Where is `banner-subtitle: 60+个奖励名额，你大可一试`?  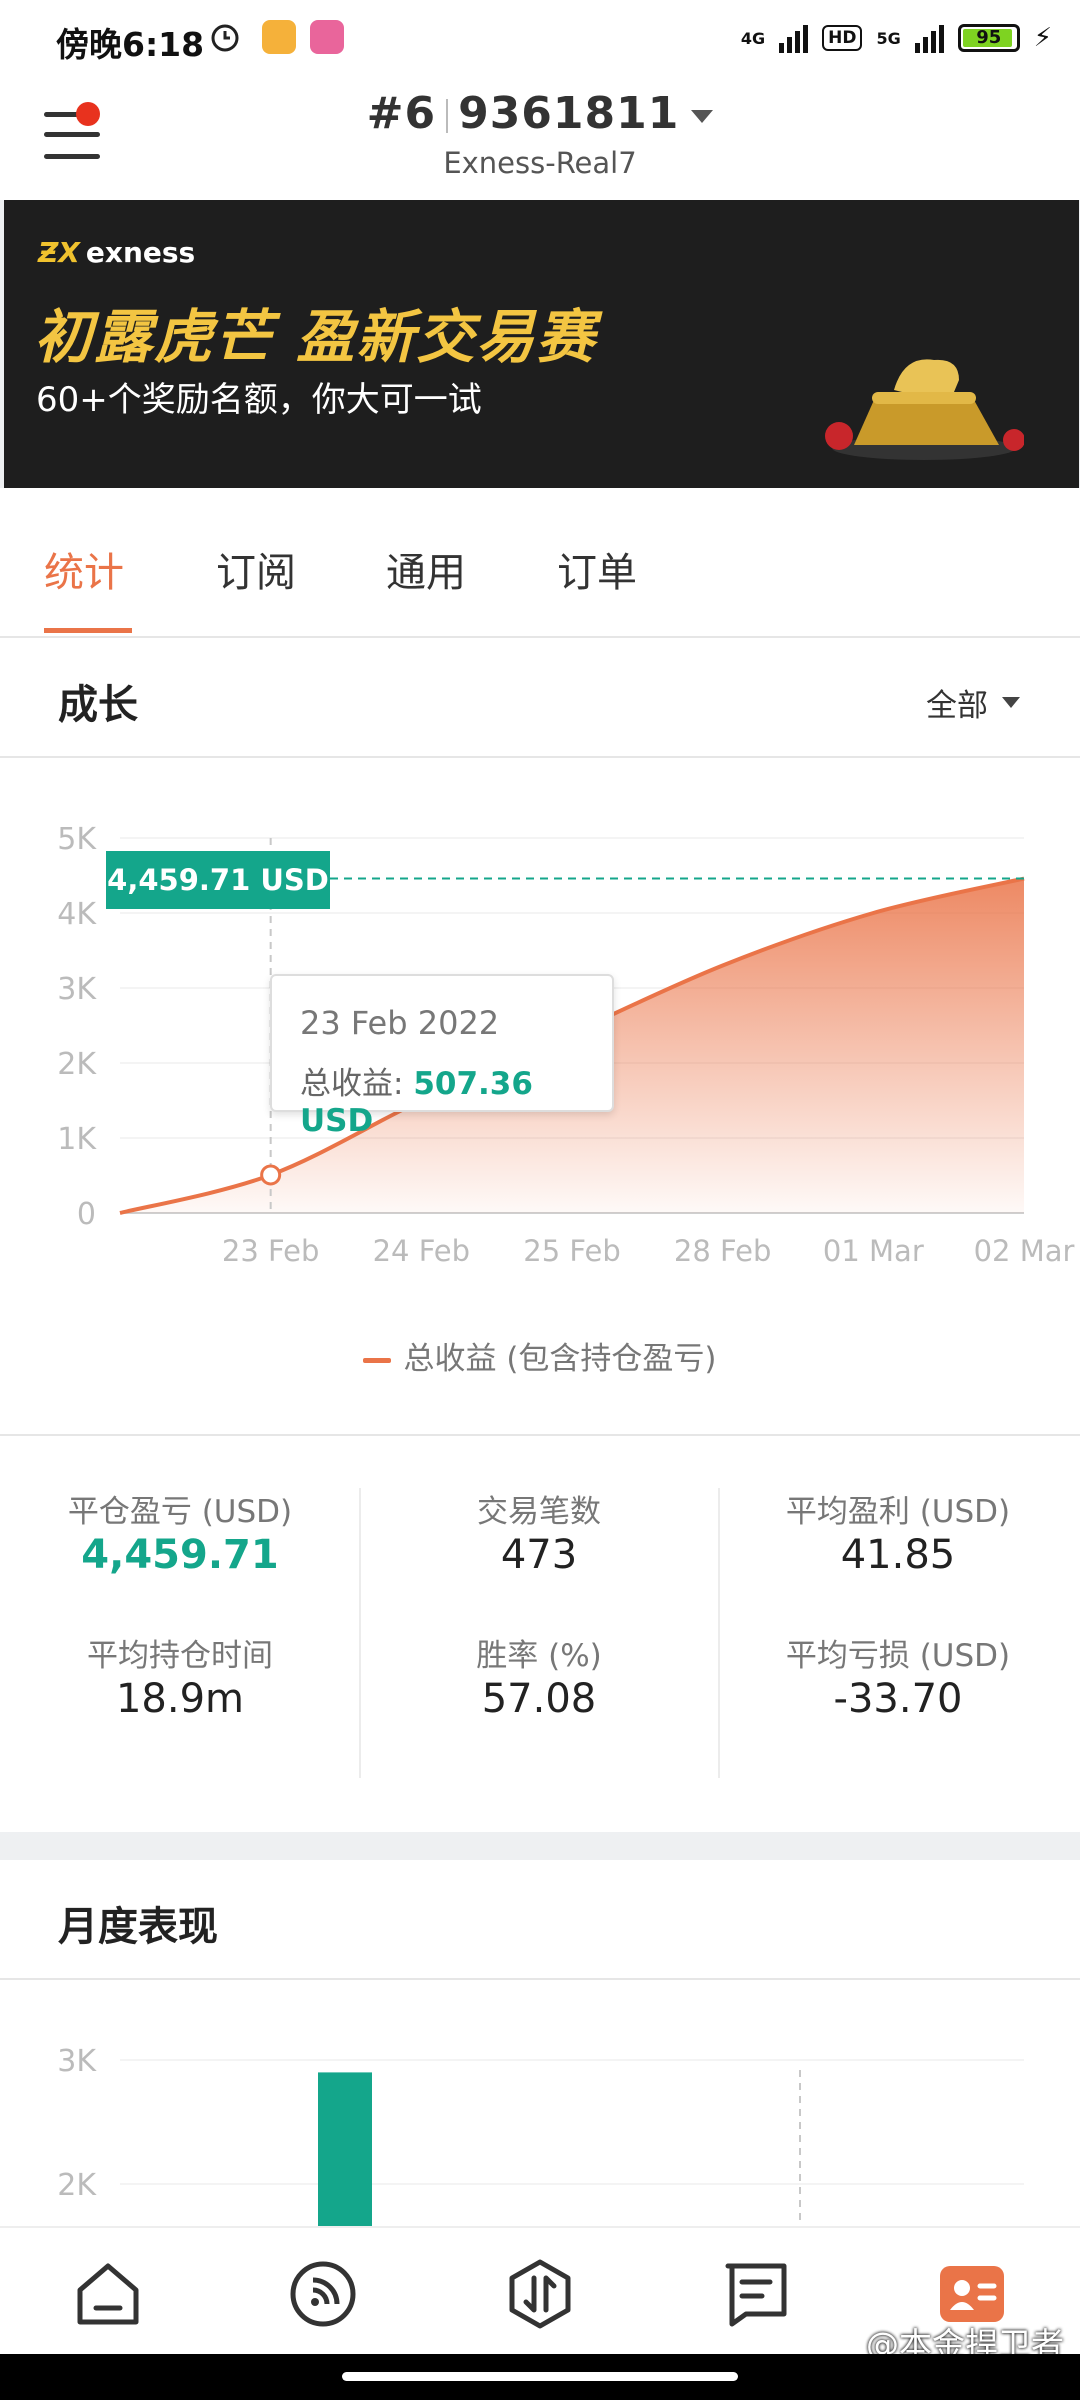 banner-subtitle: 60+个奖励名额，你大可一试 is located at coordinates (259, 400).